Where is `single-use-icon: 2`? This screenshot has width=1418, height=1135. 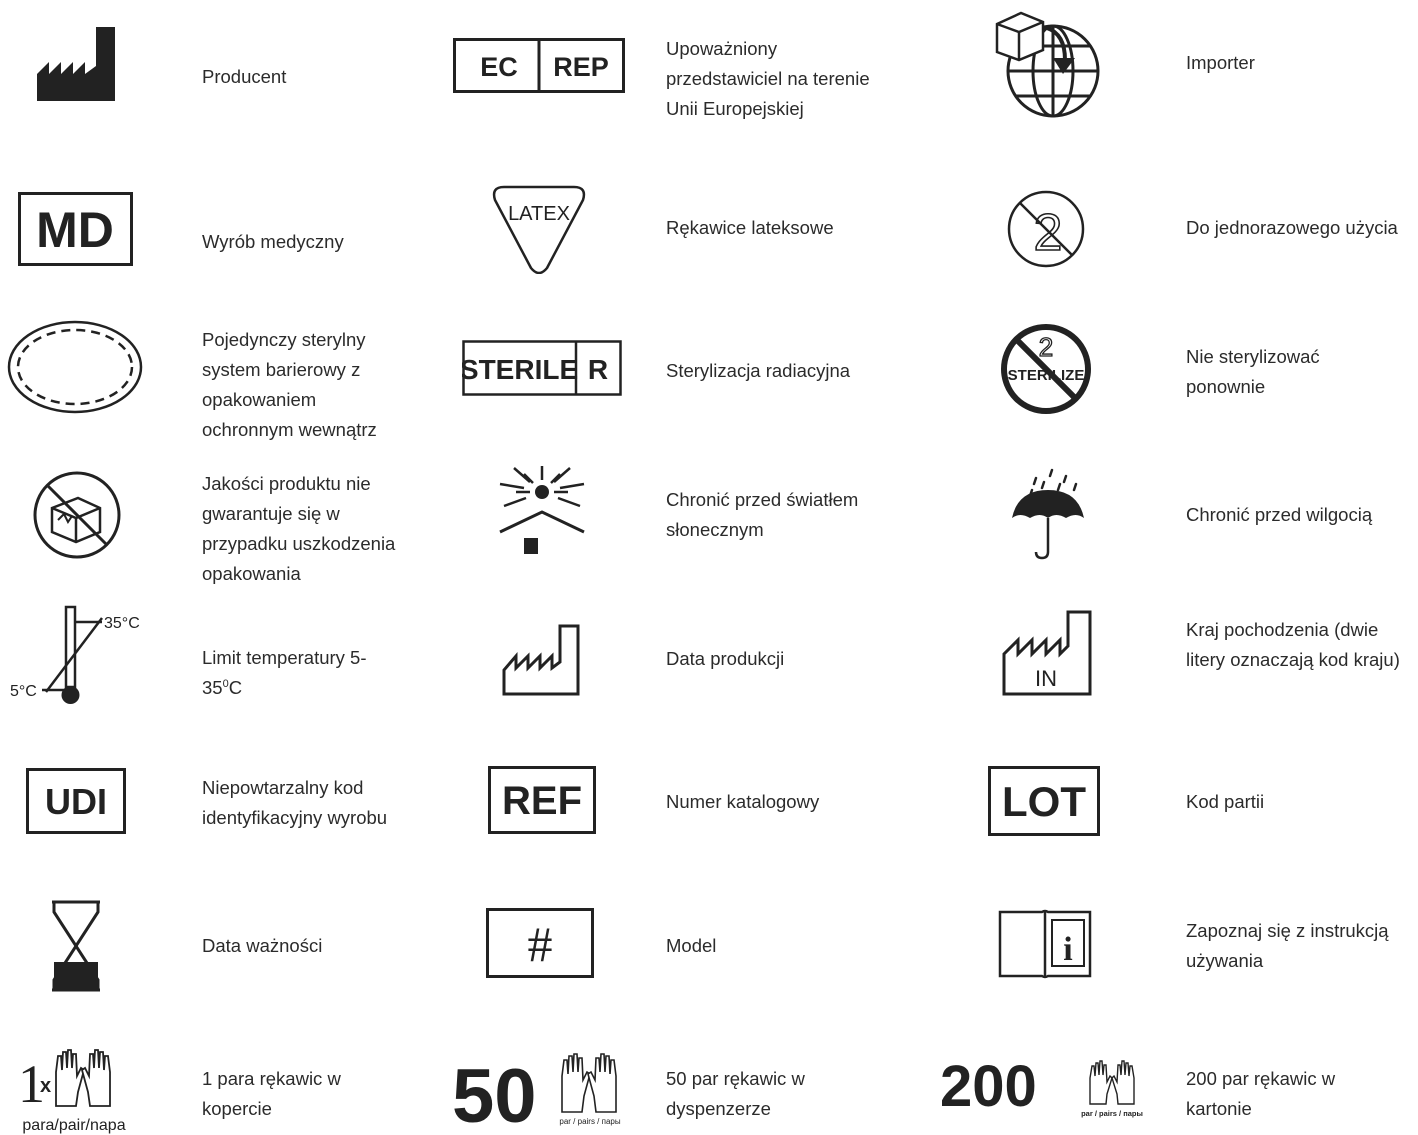
single-use-icon: 2 is located at coordinates (1046, 229).